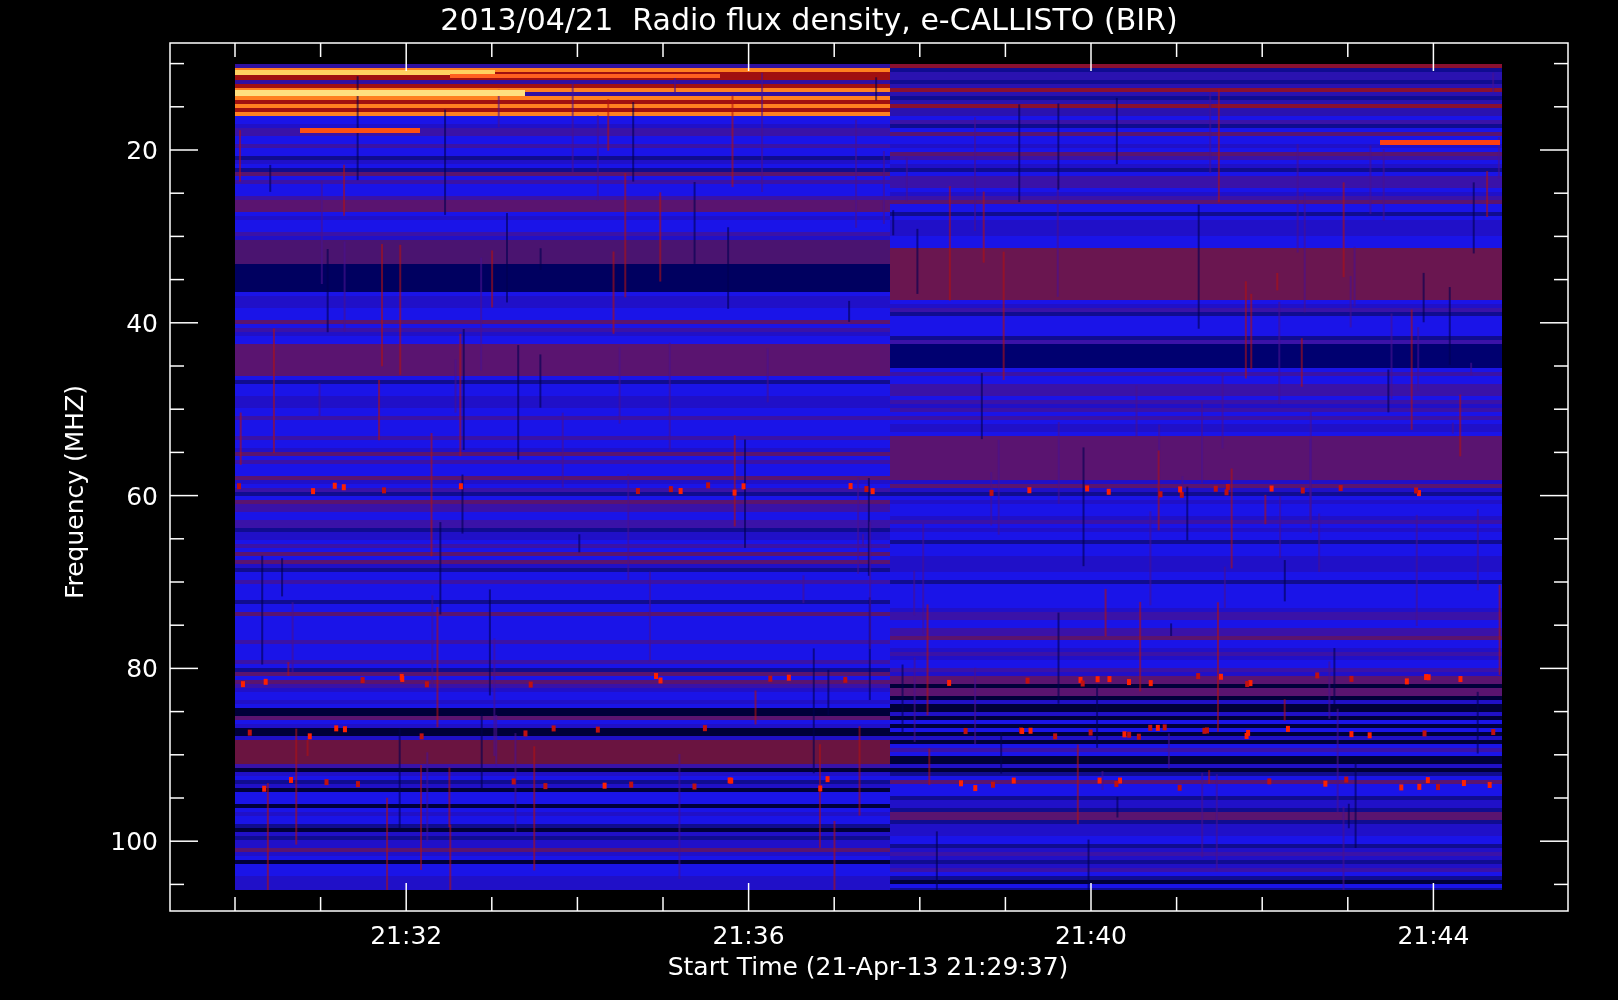 The width and height of the screenshot is (1618, 1000). I want to click on y-tick-label: 60, so click(142, 496).